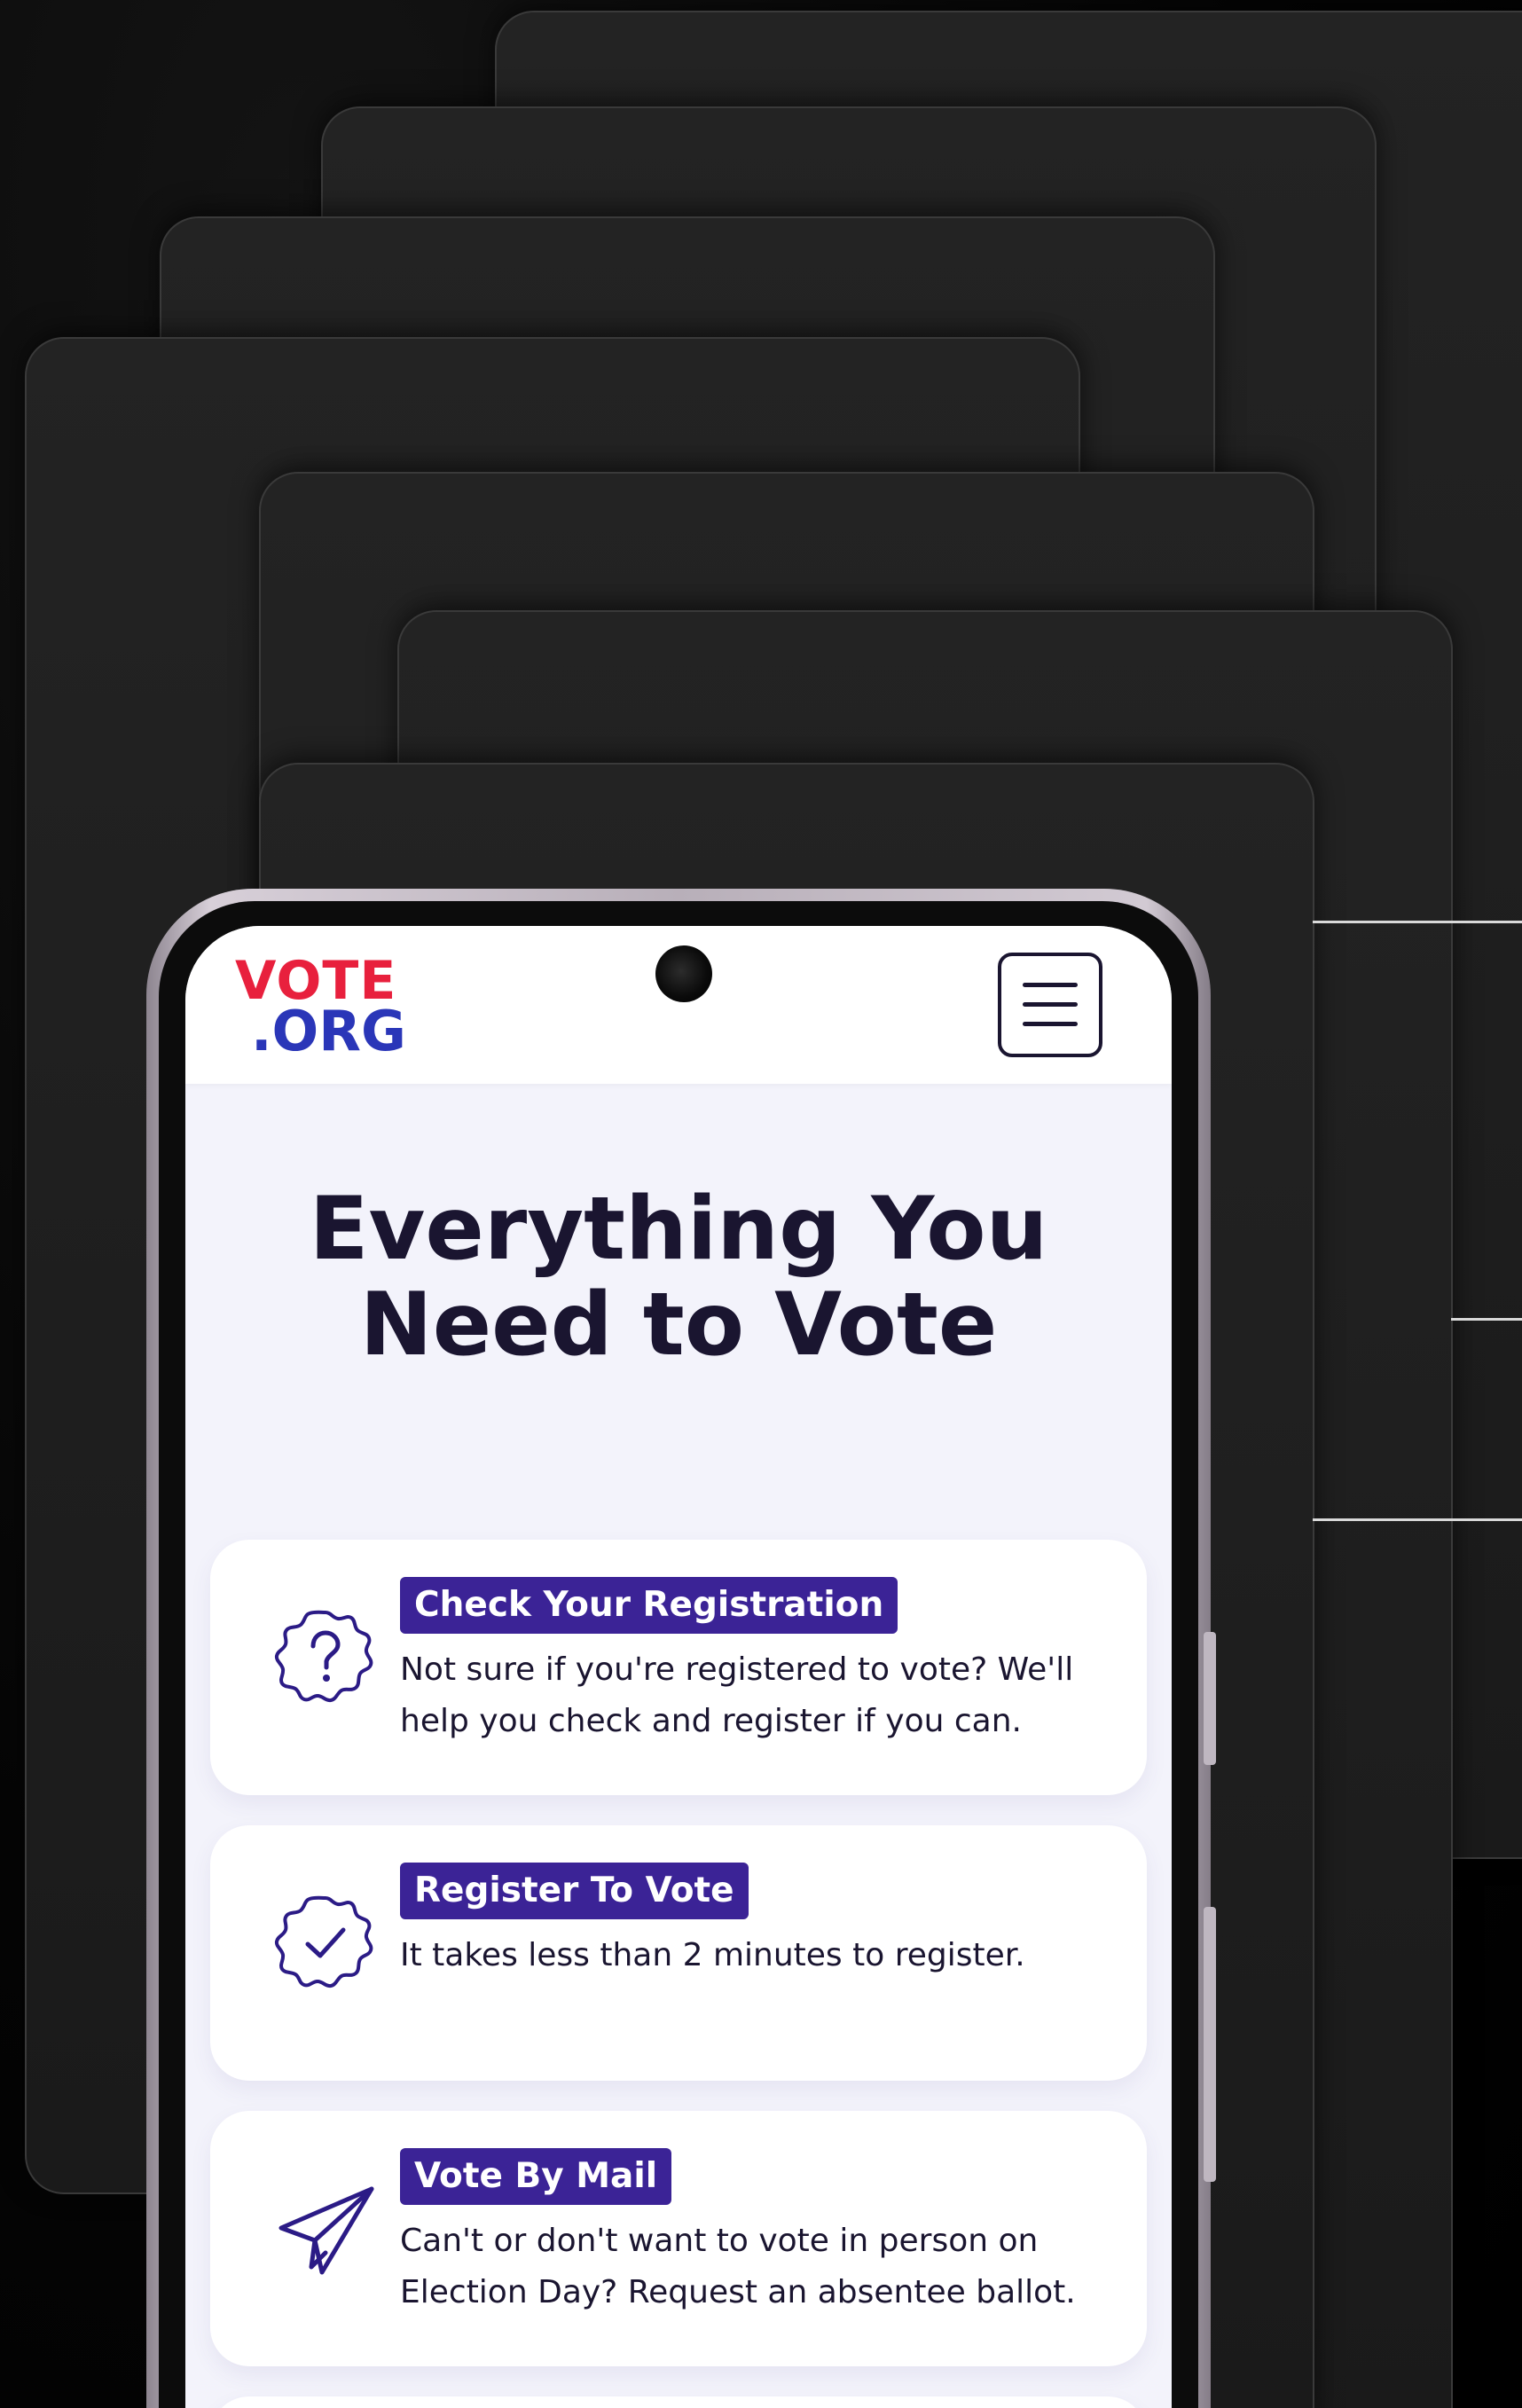  I want to click on site-logo: VOTE .ORG, so click(320, 1007).